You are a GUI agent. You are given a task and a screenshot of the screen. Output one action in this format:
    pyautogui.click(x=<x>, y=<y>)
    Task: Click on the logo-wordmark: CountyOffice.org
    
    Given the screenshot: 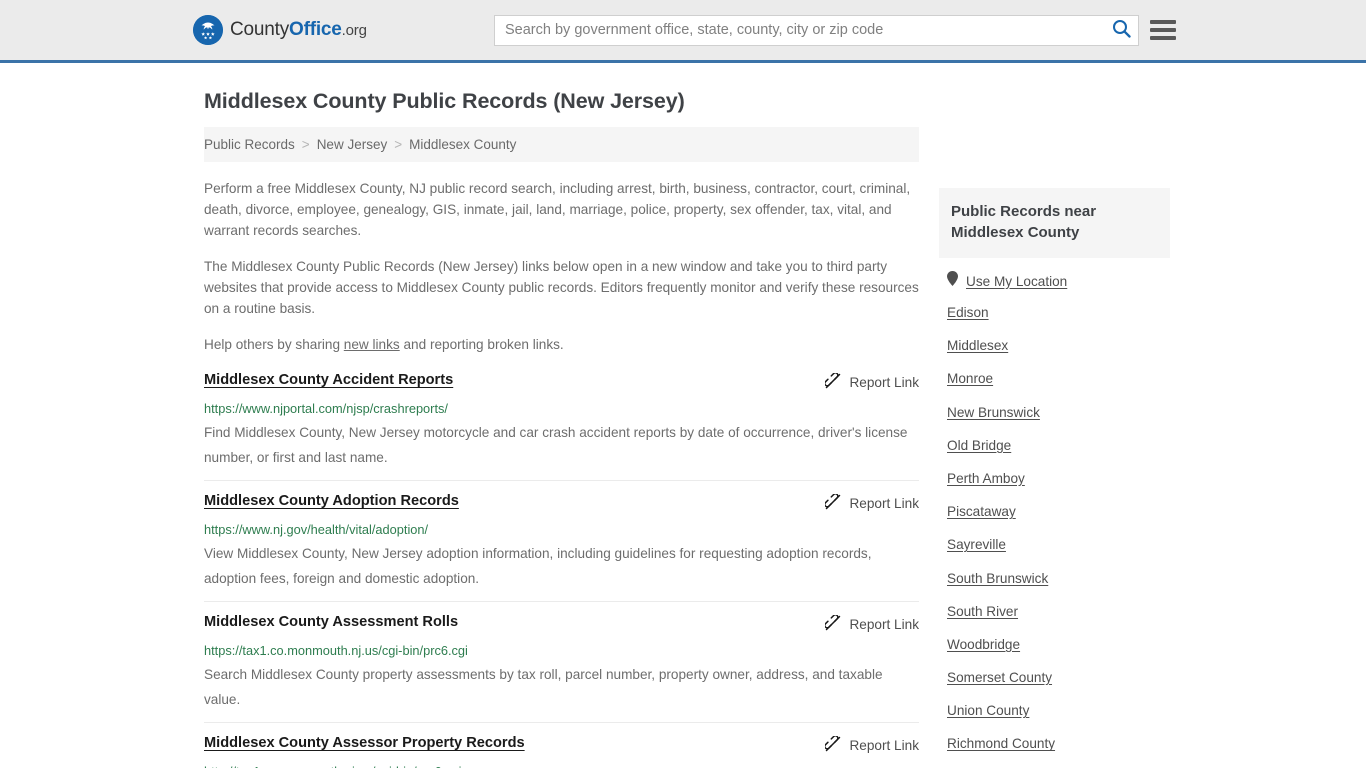 What is the action you would take?
    pyautogui.click(x=298, y=30)
    